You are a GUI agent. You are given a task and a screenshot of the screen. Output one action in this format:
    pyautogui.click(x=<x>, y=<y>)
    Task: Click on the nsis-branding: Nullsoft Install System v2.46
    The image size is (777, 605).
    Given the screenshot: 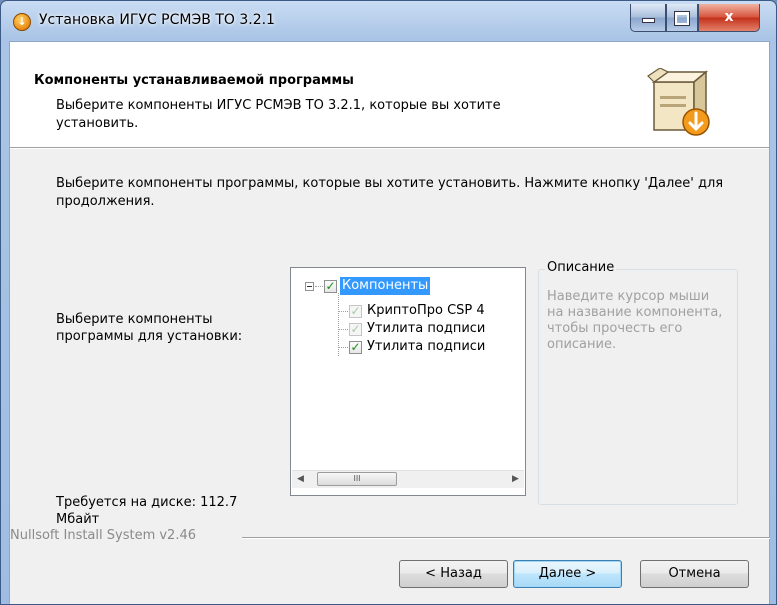 What is the action you would take?
    pyautogui.click(x=103, y=535)
    